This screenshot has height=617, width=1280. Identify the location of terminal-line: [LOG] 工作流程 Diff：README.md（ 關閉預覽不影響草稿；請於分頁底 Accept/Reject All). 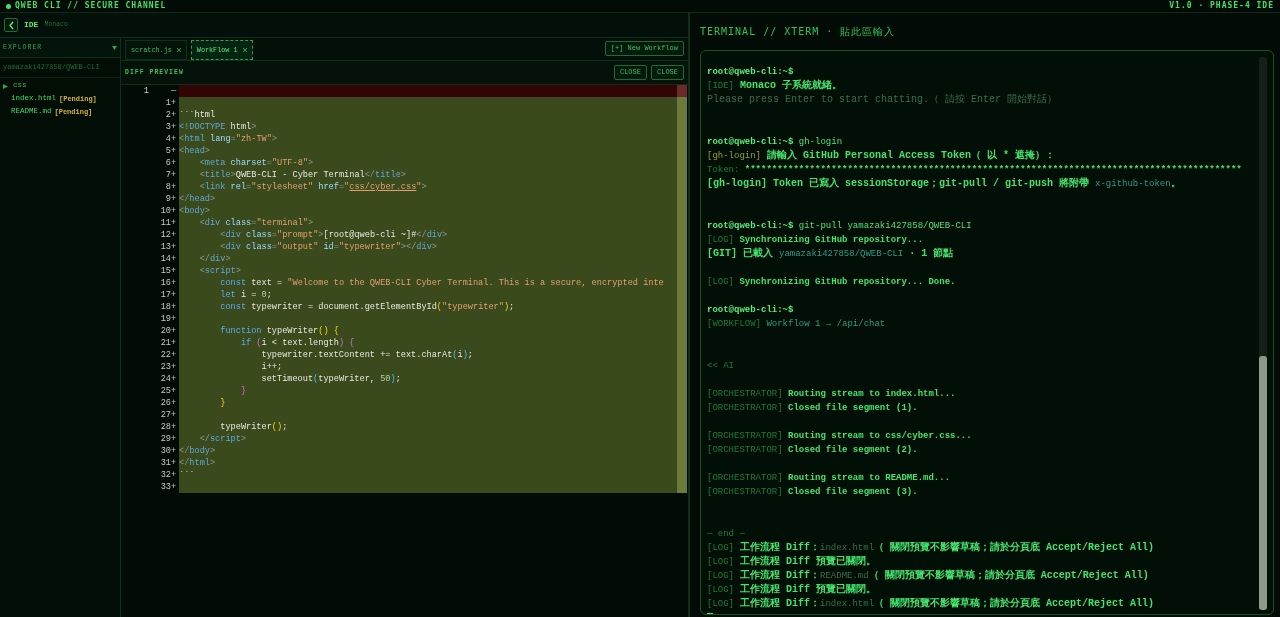
(928, 576).